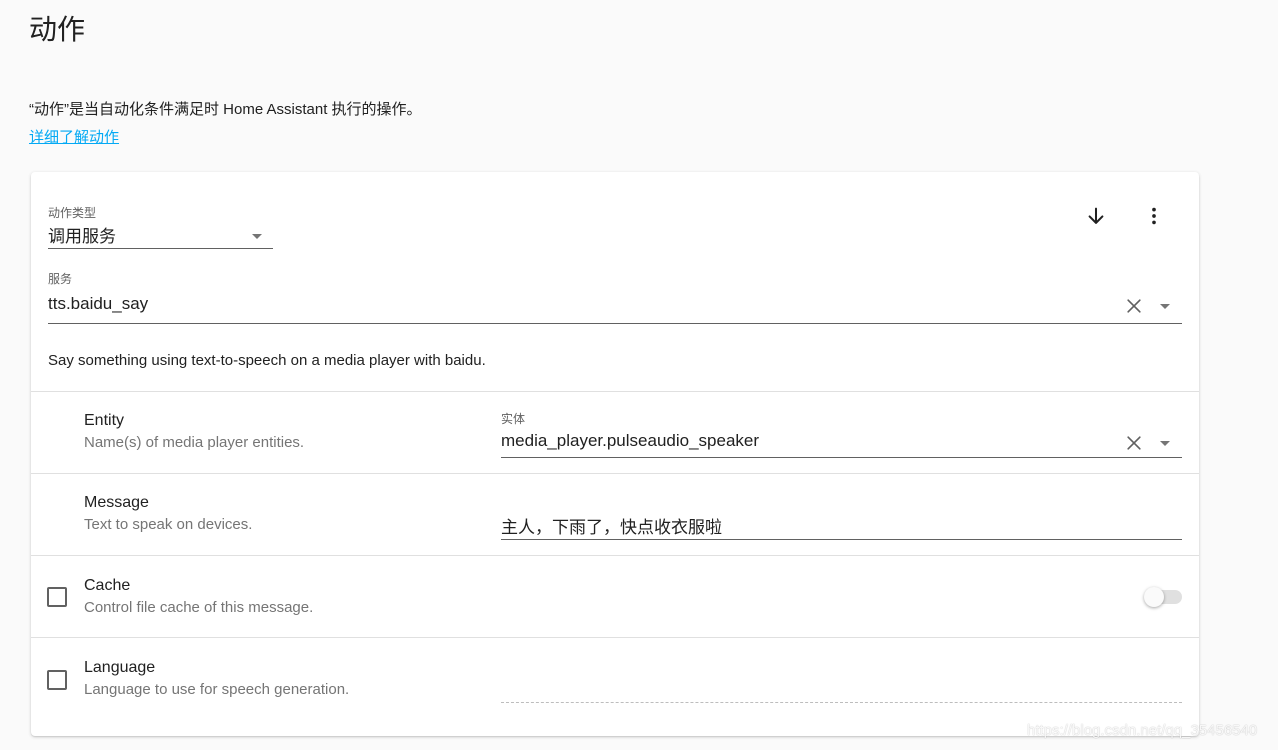 The height and width of the screenshot is (750, 1278). Describe the element at coordinates (160, 235) in the screenshot. I see `action-type-select: 调用服务` at that location.